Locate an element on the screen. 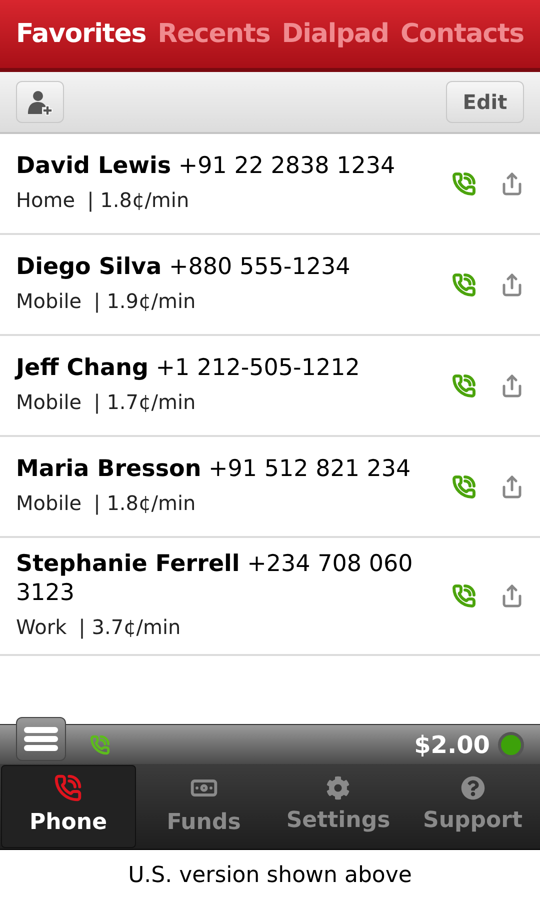  caption: U.S. version shown above is located at coordinates (270, 876).